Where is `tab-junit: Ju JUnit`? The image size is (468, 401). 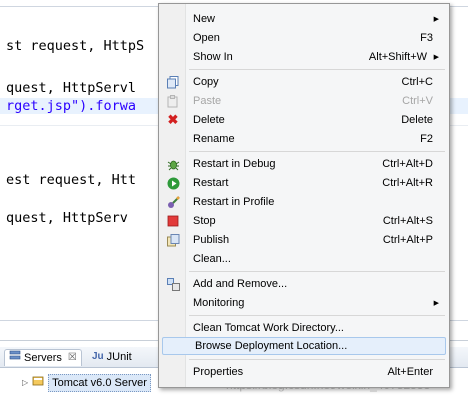 tab-junit: Ju JUnit is located at coordinates (112, 357).